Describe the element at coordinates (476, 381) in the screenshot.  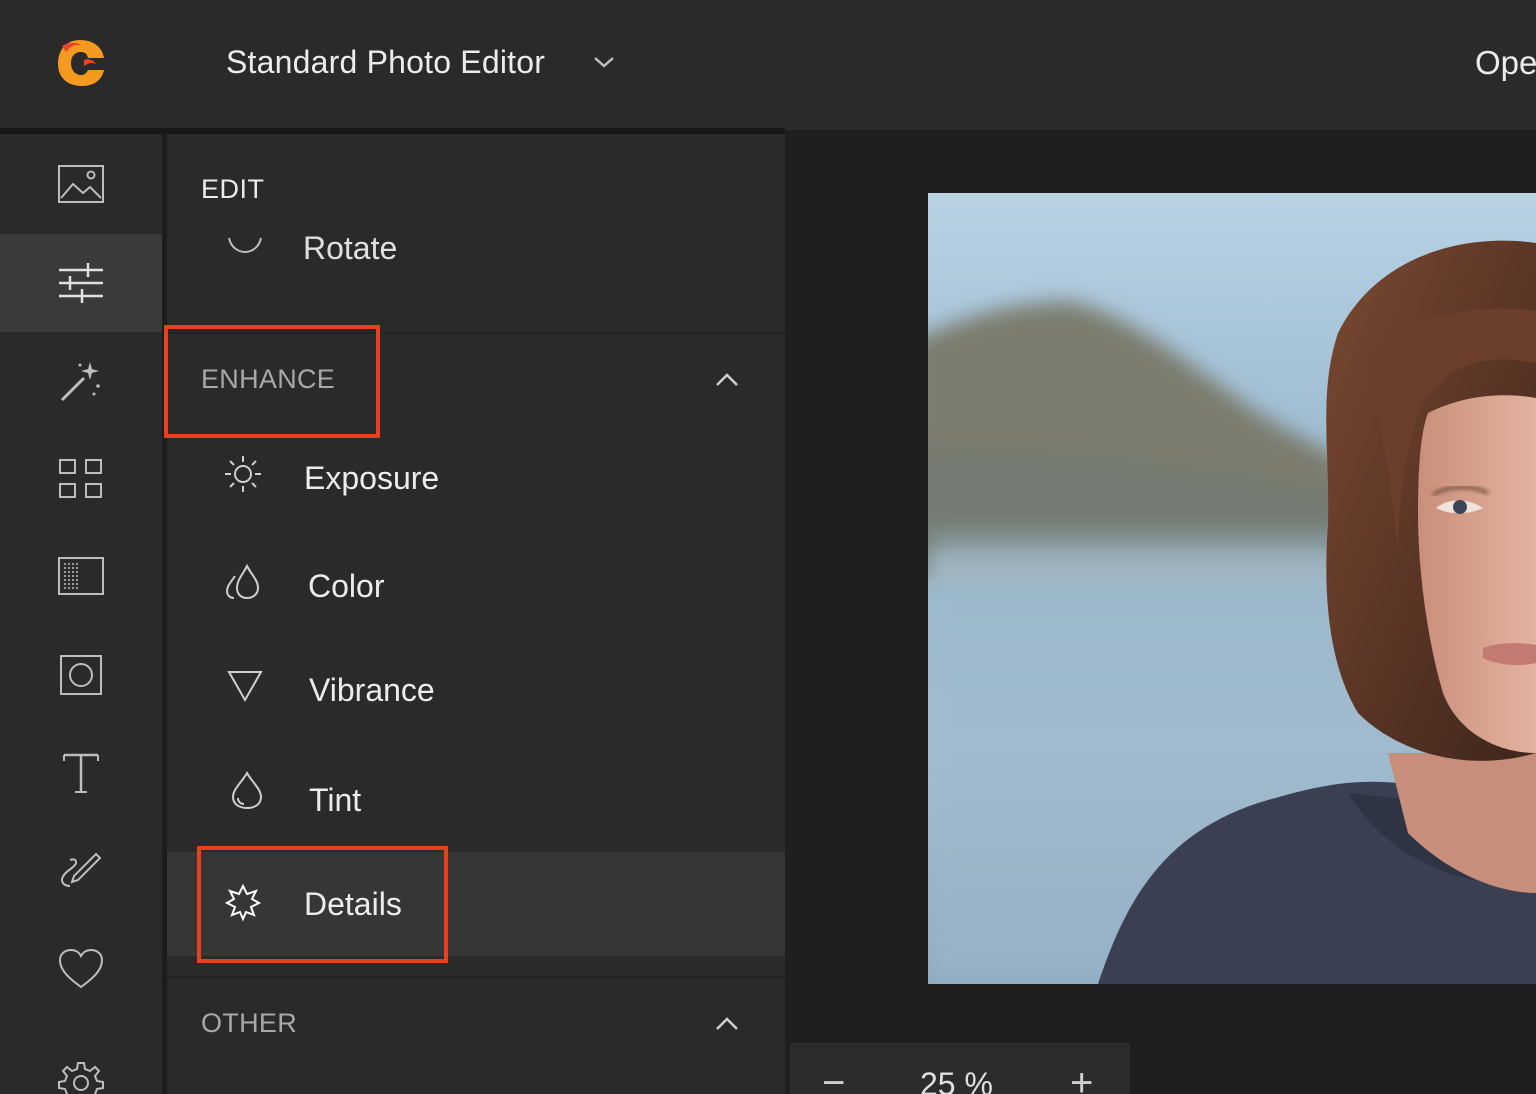
I see `section-header-enhance: ENHANCE` at that location.